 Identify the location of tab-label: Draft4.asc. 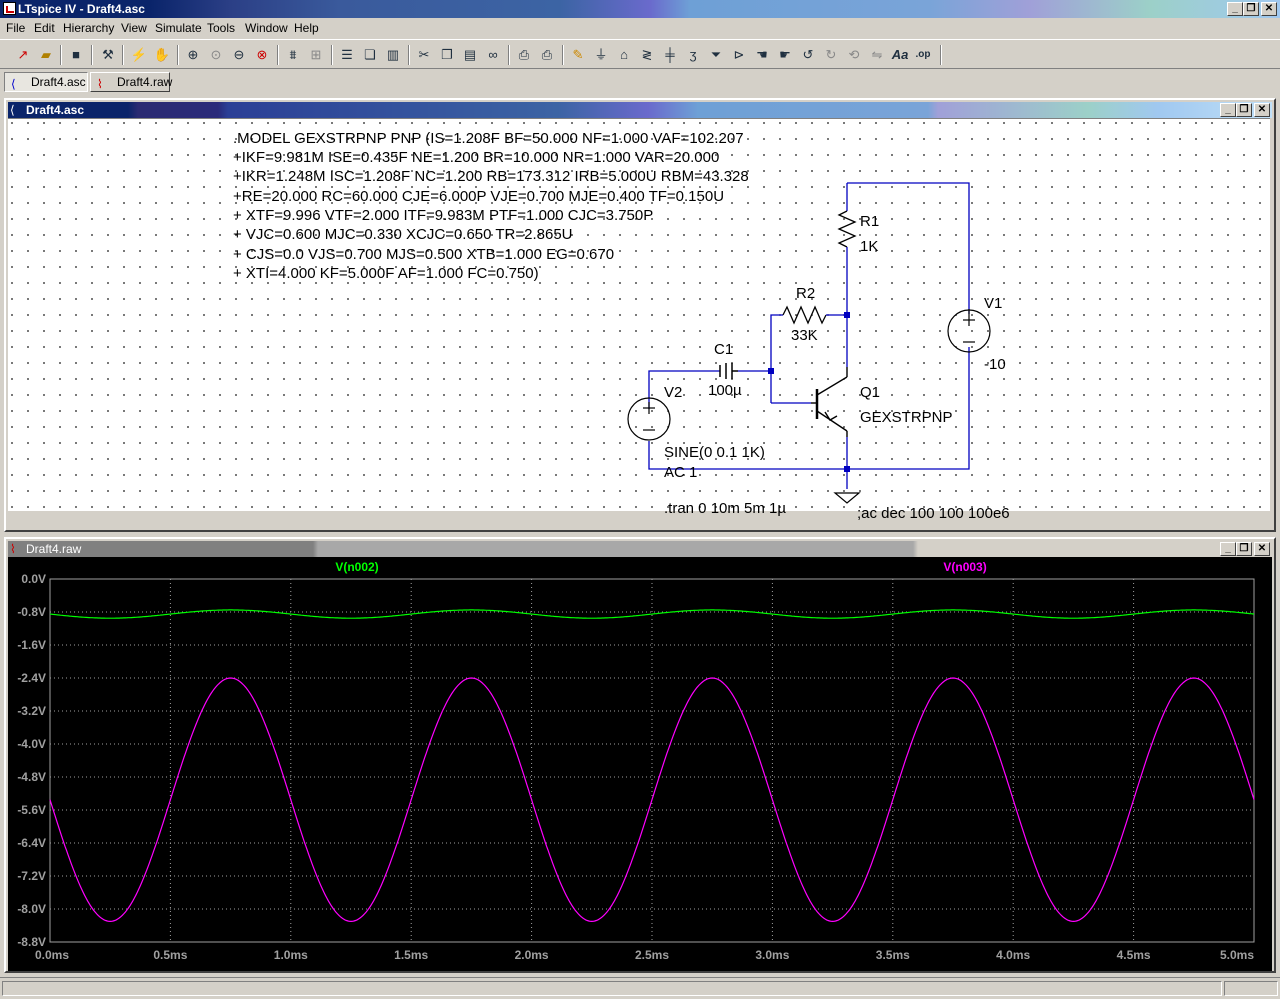
(58, 82).